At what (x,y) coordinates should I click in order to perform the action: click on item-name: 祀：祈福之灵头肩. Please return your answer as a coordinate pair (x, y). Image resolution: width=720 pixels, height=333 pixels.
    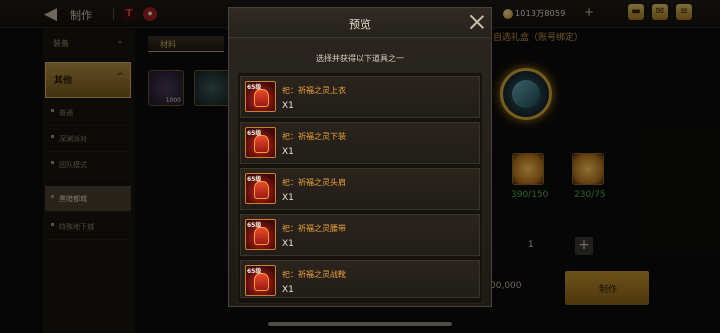
    Looking at the image, I should click on (314, 182).